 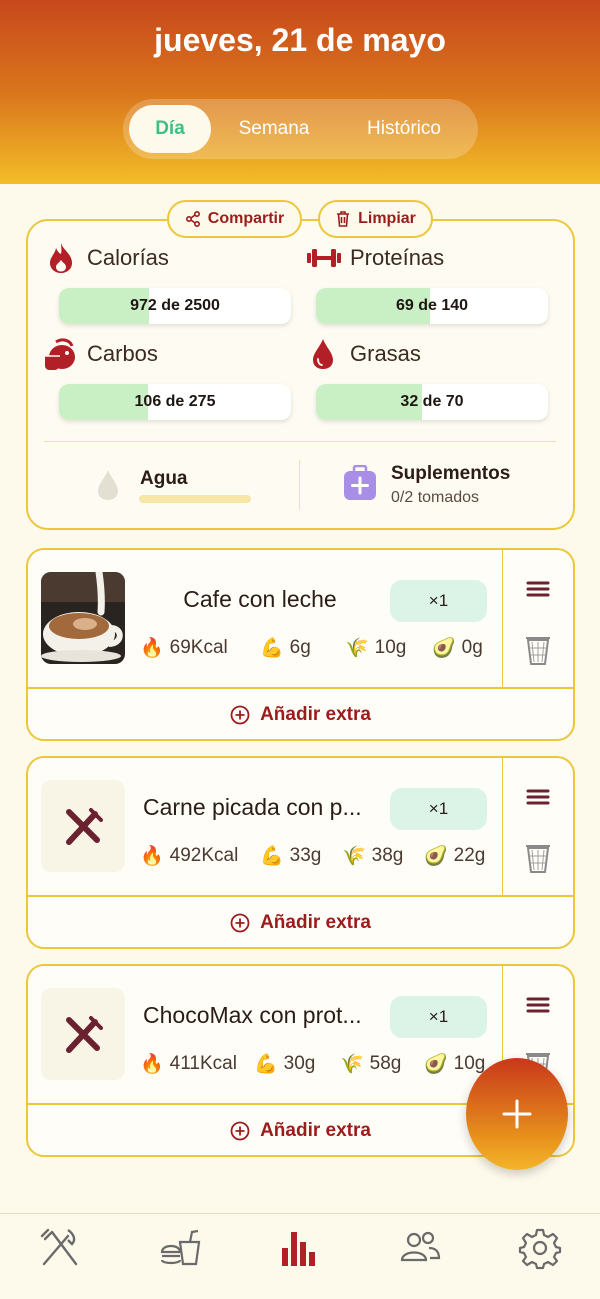 I want to click on share-label: Compartir, so click(x=246, y=218).